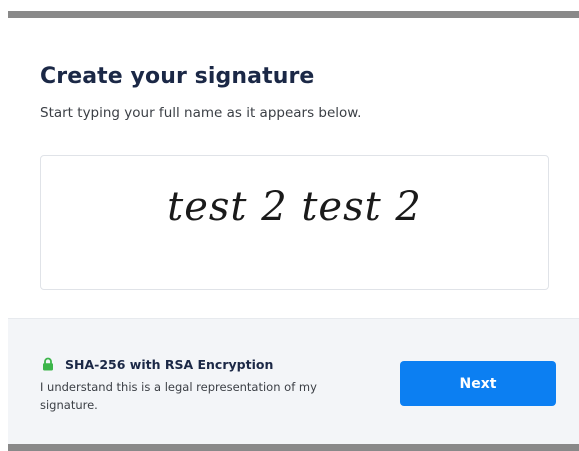 Image resolution: width=579 pixels, height=451 pixels. What do you see at coordinates (293, 447) in the screenshot?
I see `overlay-bottom-edge` at bounding box center [293, 447].